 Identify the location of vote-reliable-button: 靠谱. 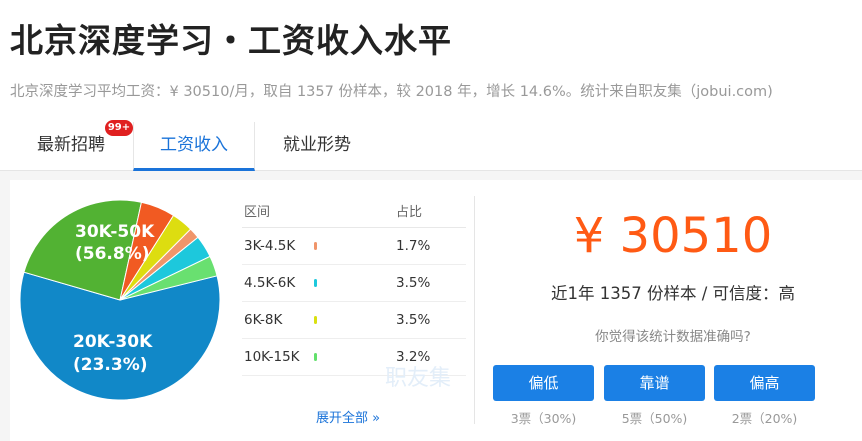
(654, 383).